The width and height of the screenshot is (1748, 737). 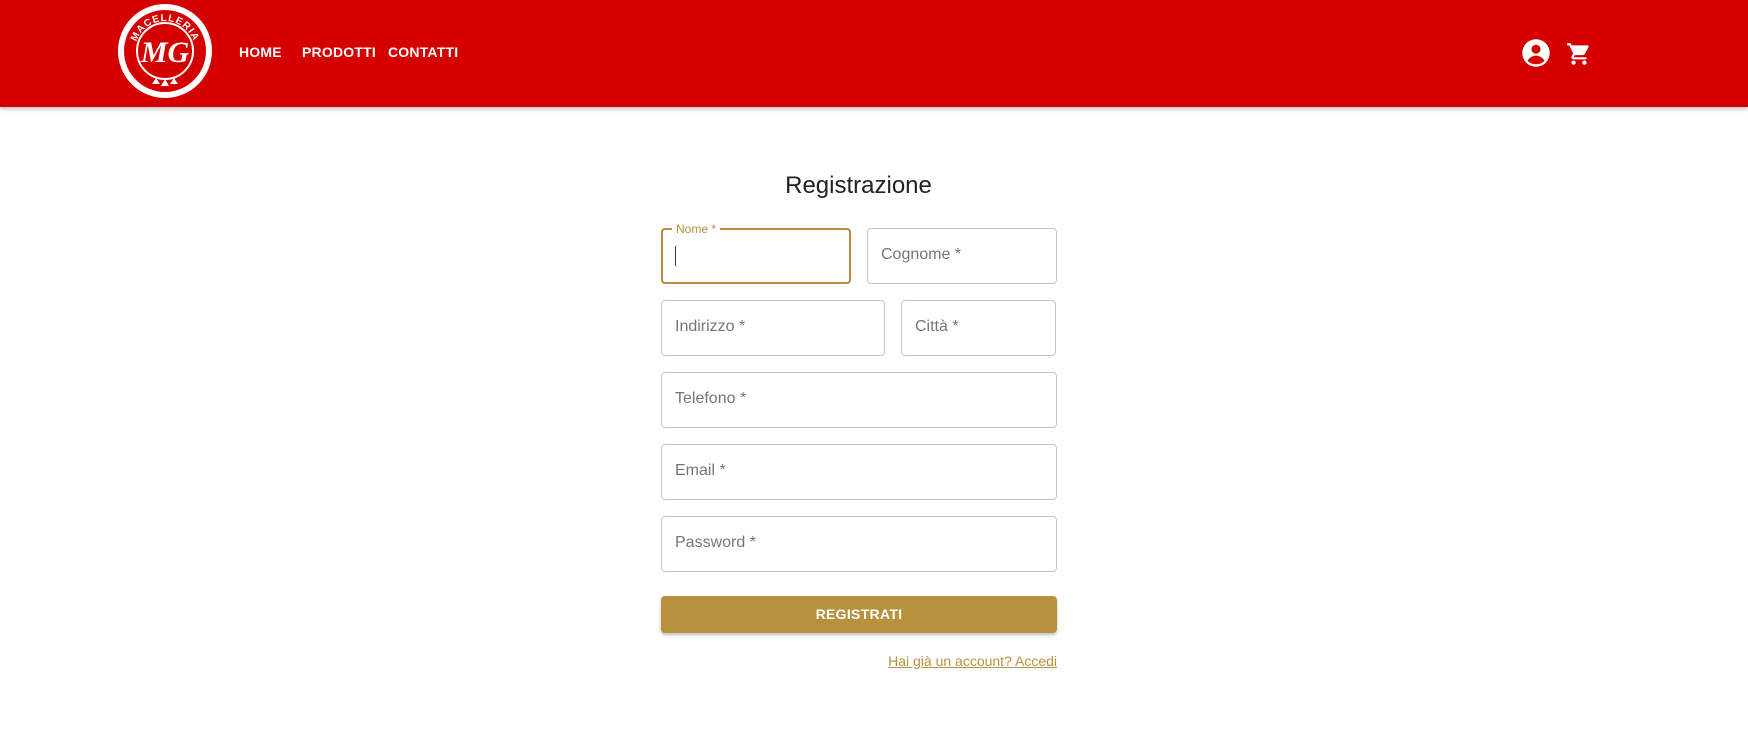 I want to click on nav-prodotti: PRODOTTI, so click(x=339, y=52).